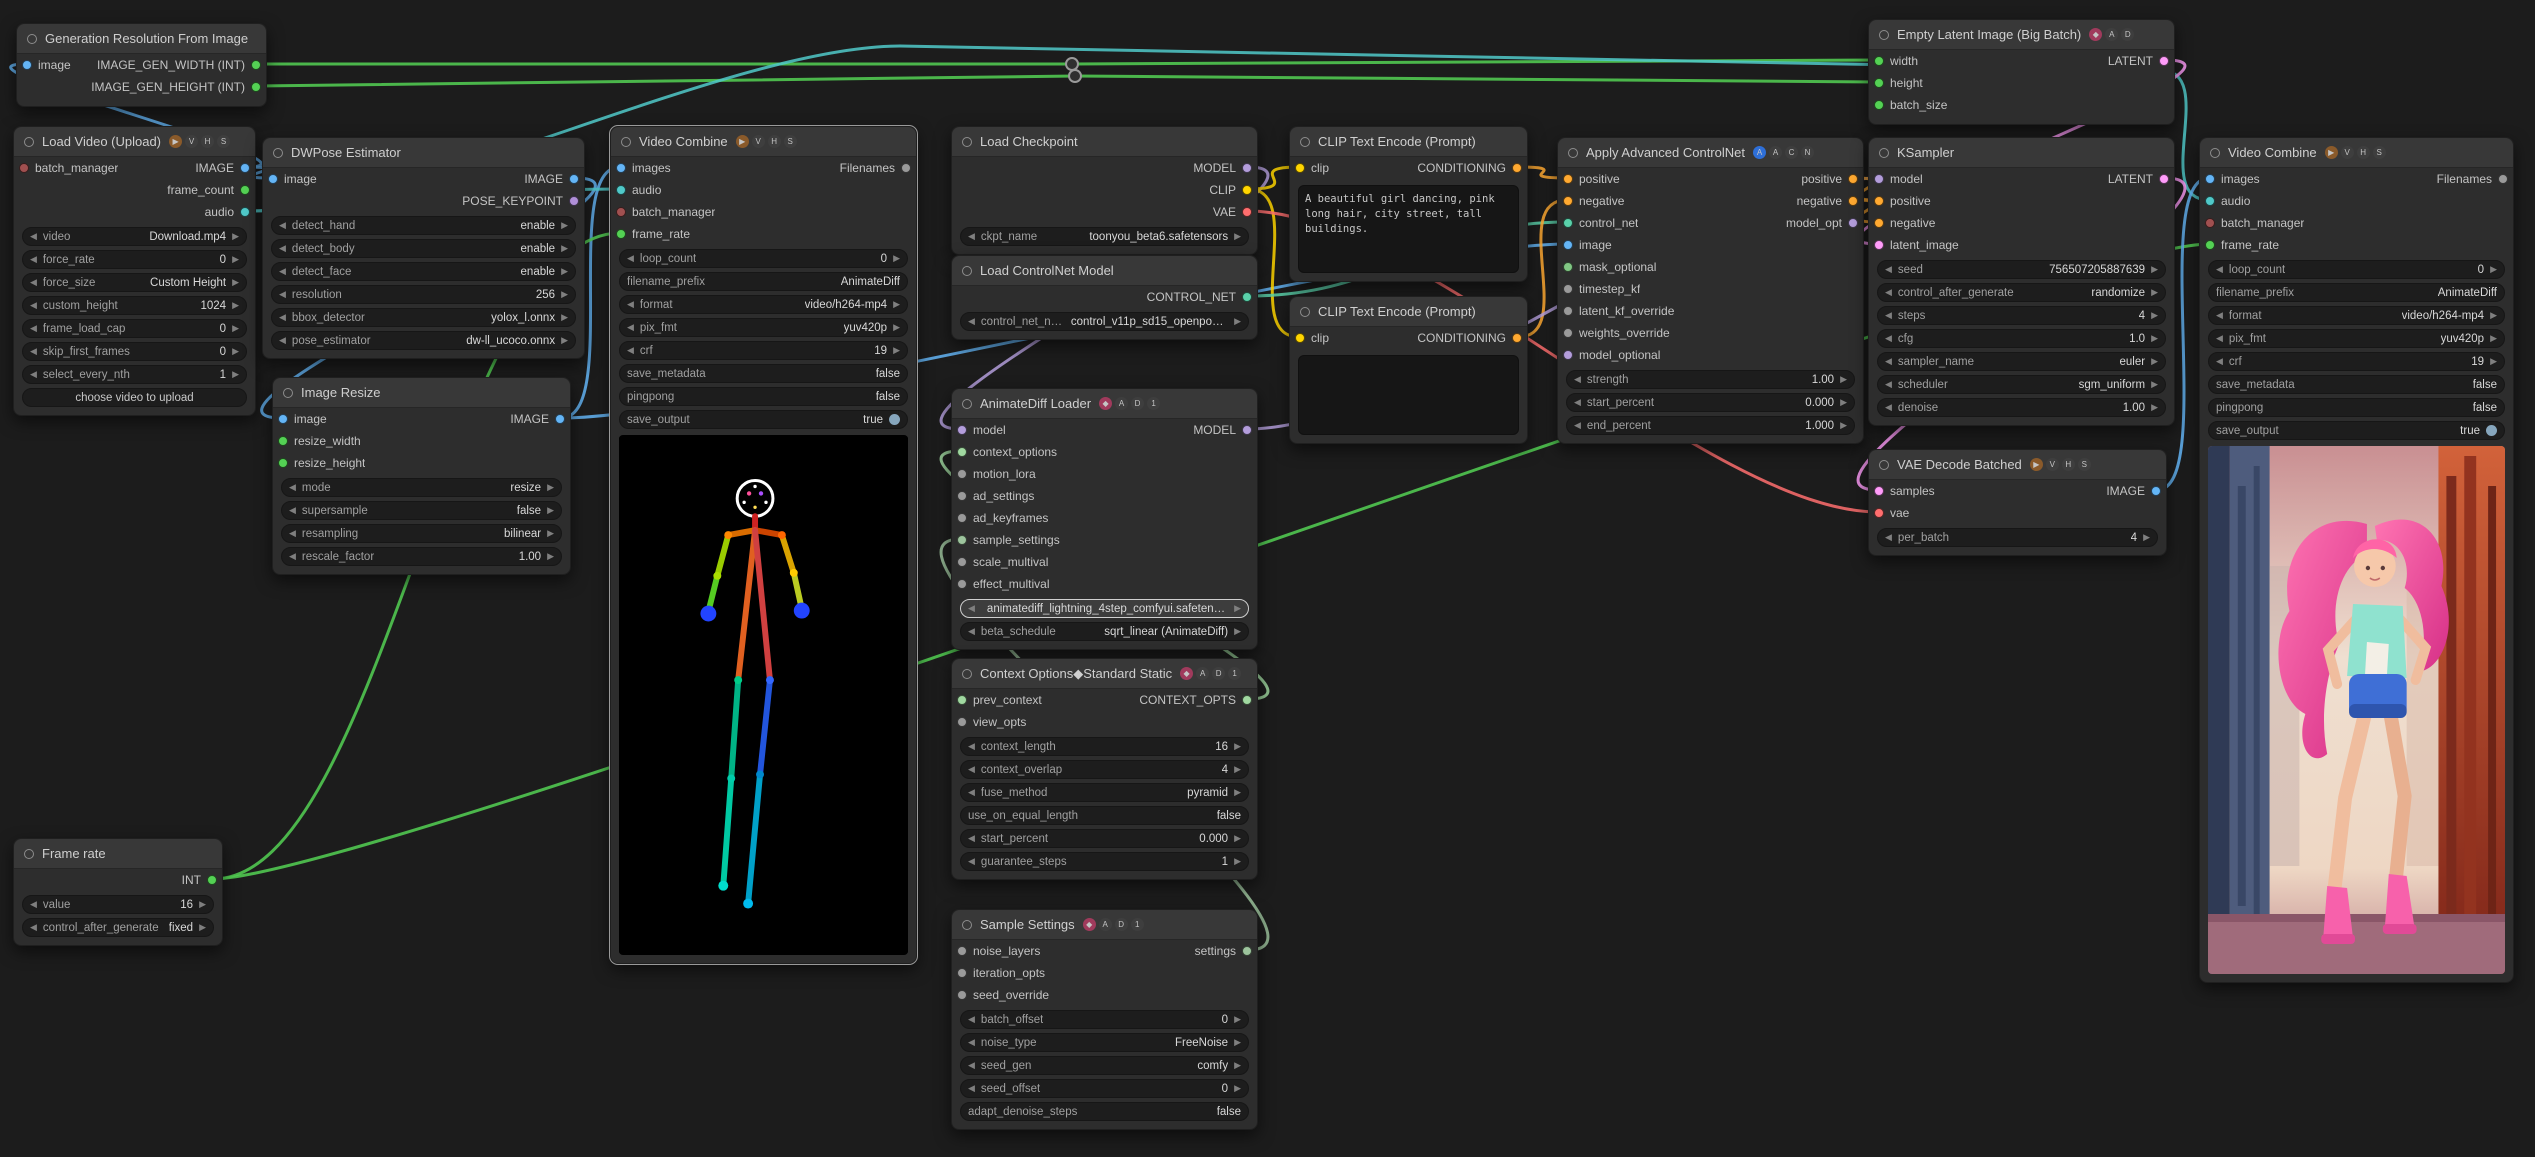 This screenshot has width=2535, height=1157. I want to click on widget-save_metadata: save_metadata false, so click(763, 373).